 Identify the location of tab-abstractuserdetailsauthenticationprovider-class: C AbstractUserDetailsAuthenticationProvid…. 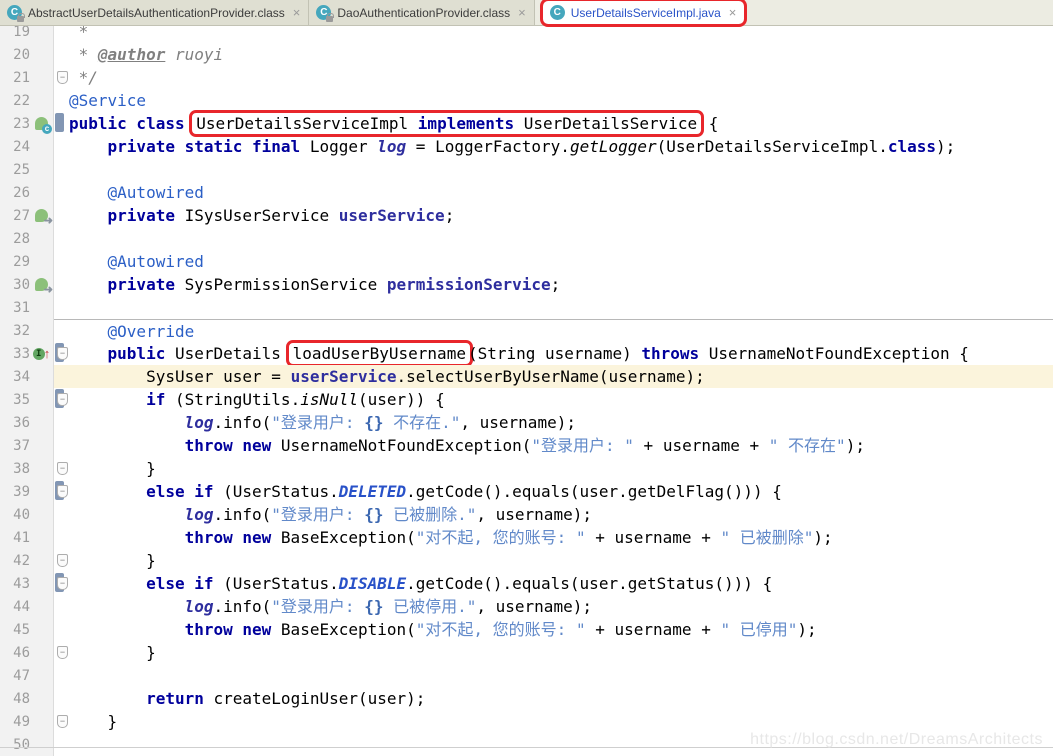
(155, 12).